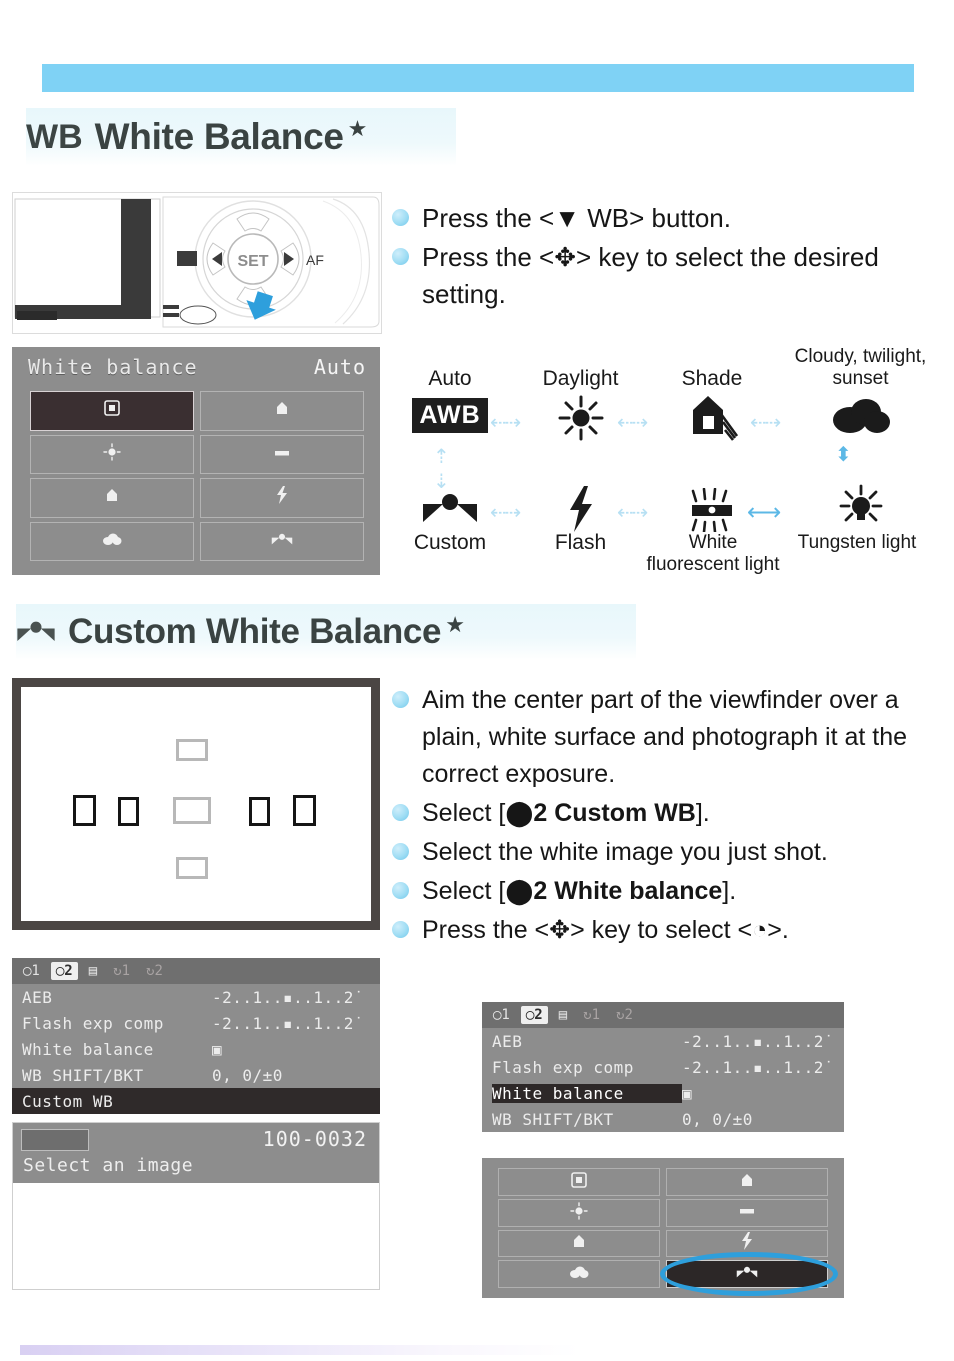 The image size is (954, 1361). I want to click on list-item: Select [⬤︎2 Custom WB]., so click(672, 813).